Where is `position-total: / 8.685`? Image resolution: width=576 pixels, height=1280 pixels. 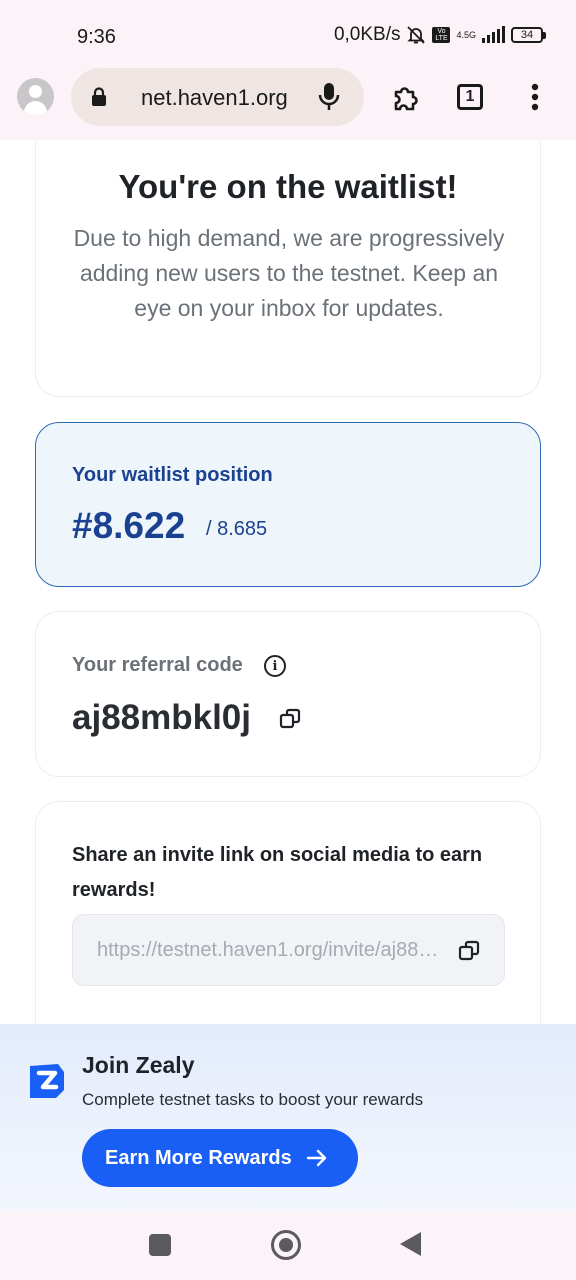 position-total: / 8.685 is located at coordinates (237, 529).